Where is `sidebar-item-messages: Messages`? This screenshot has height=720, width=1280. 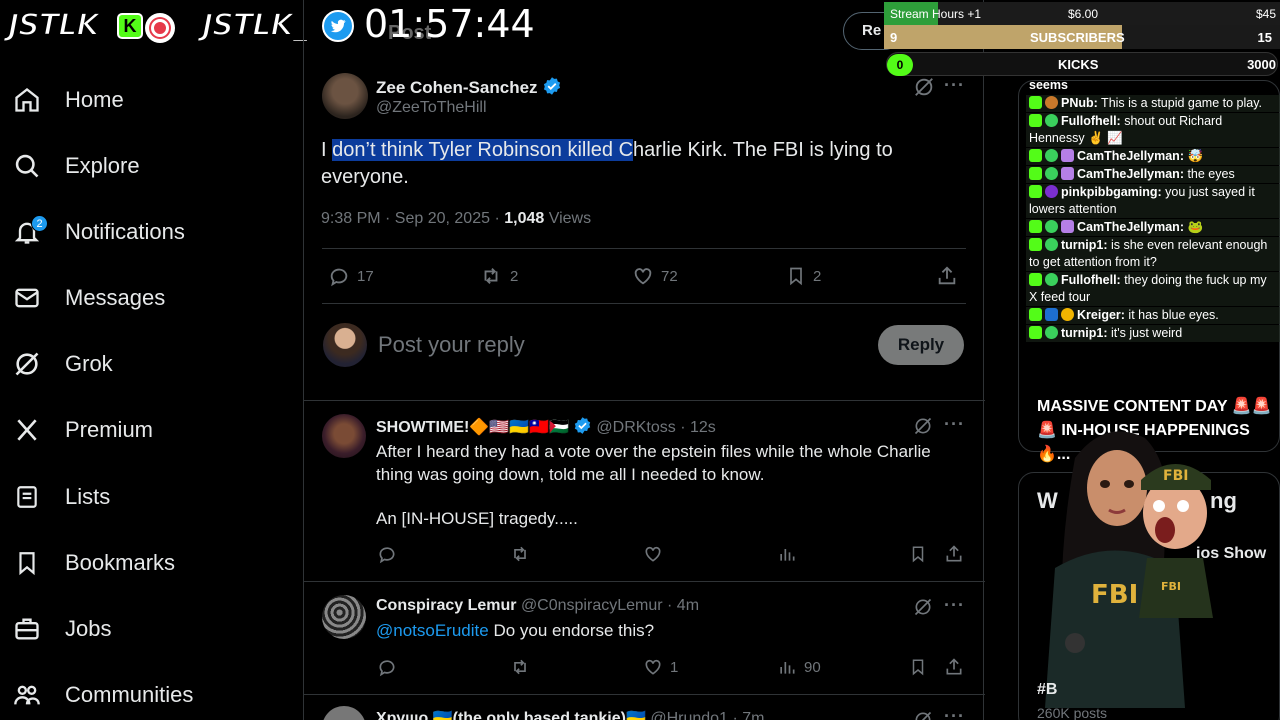 sidebar-item-messages: Messages is located at coordinates (88, 298).